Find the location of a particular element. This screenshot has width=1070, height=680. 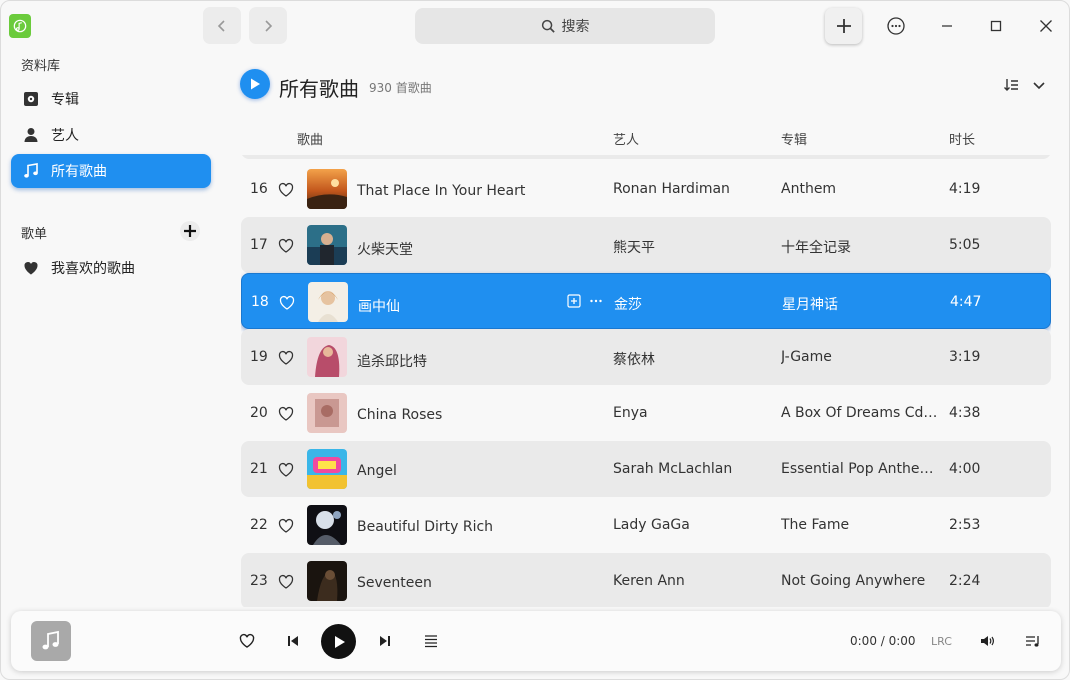

track-number: 17 is located at coordinates (259, 245).